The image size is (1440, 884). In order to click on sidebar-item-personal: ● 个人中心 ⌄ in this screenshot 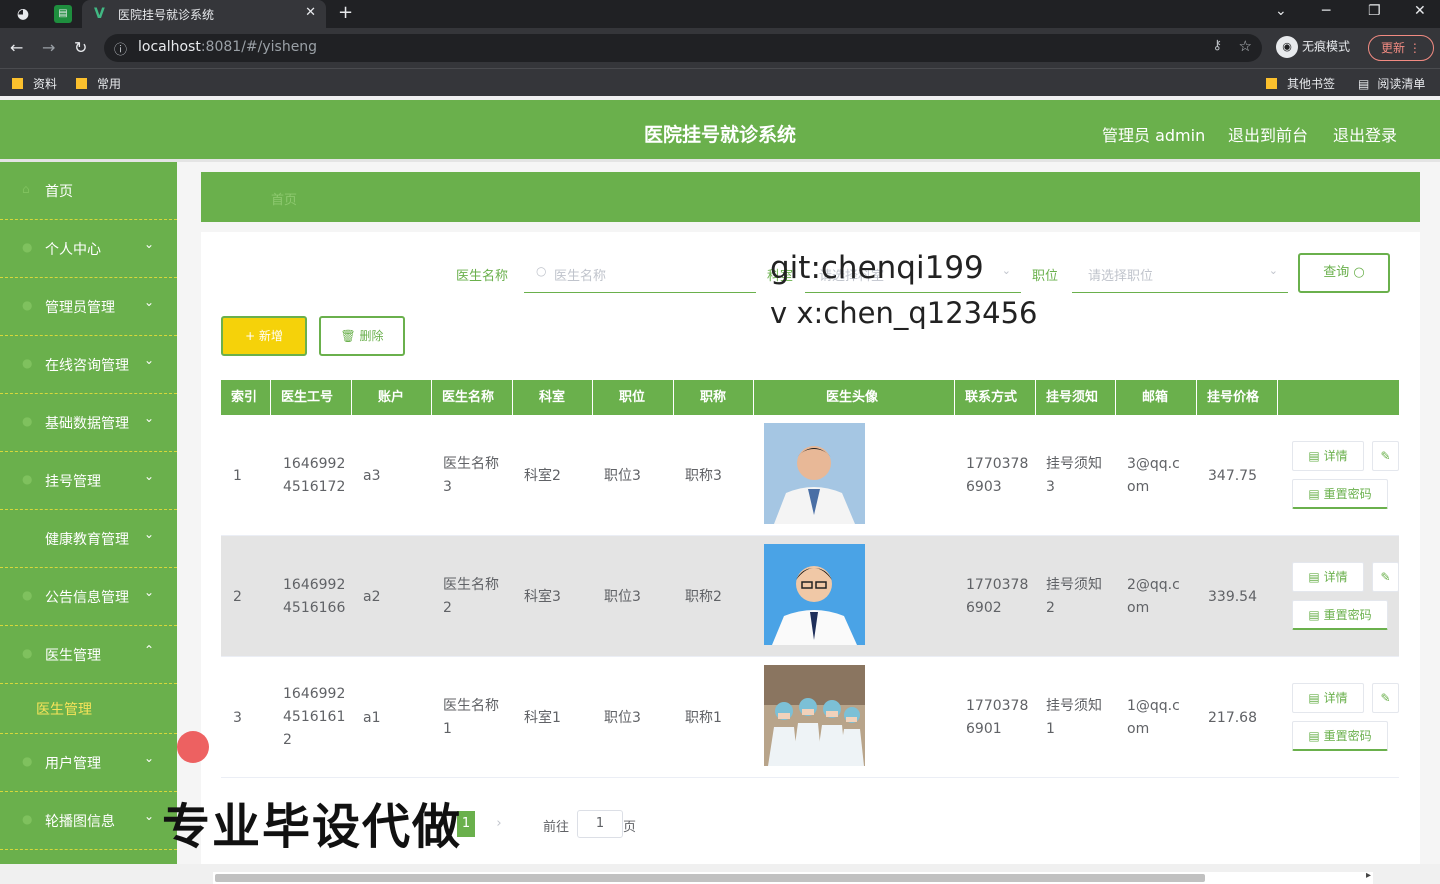, I will do `click(88, 249)`.